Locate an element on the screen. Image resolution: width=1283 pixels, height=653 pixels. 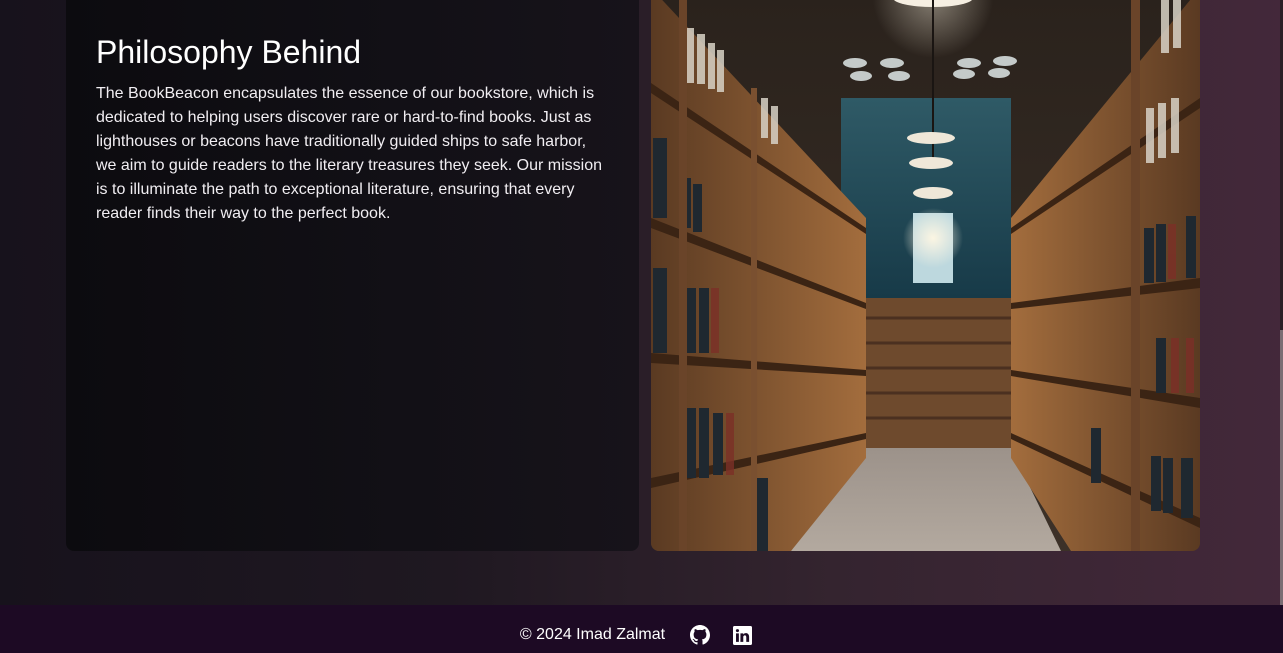
philosophy-title: Philosophy Behind is located at coordinates (229, 52).